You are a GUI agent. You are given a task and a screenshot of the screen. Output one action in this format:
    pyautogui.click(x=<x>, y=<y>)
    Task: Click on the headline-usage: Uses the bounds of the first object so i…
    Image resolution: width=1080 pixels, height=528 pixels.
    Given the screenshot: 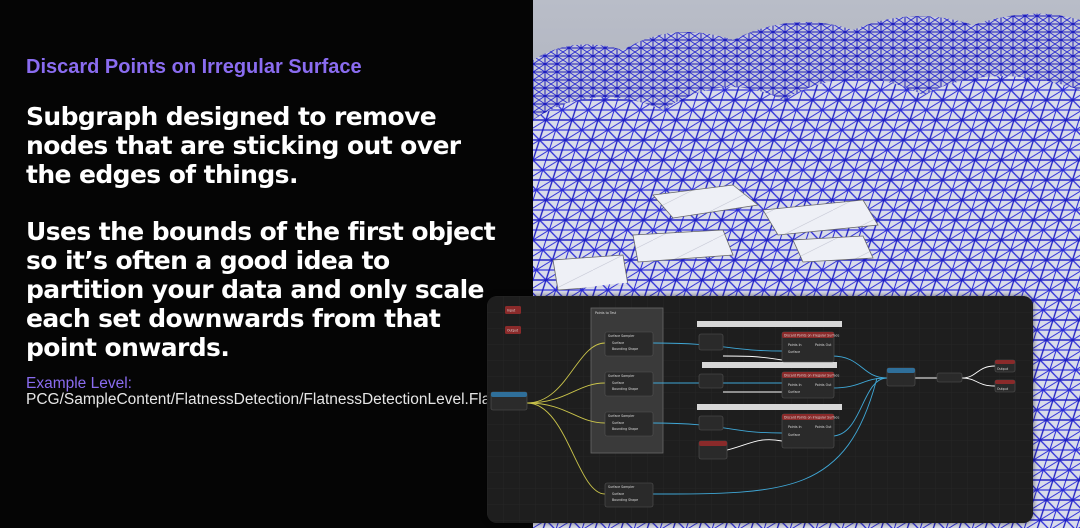 What is the action you would take?
    pyautogui.click(x=261, y=289)
    